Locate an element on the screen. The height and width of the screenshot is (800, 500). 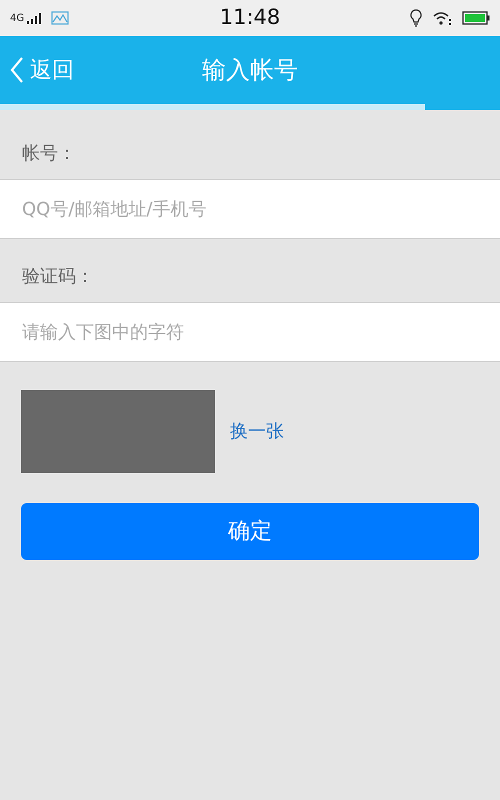
field-label: 帐号： is located at coordinates (49, 154).